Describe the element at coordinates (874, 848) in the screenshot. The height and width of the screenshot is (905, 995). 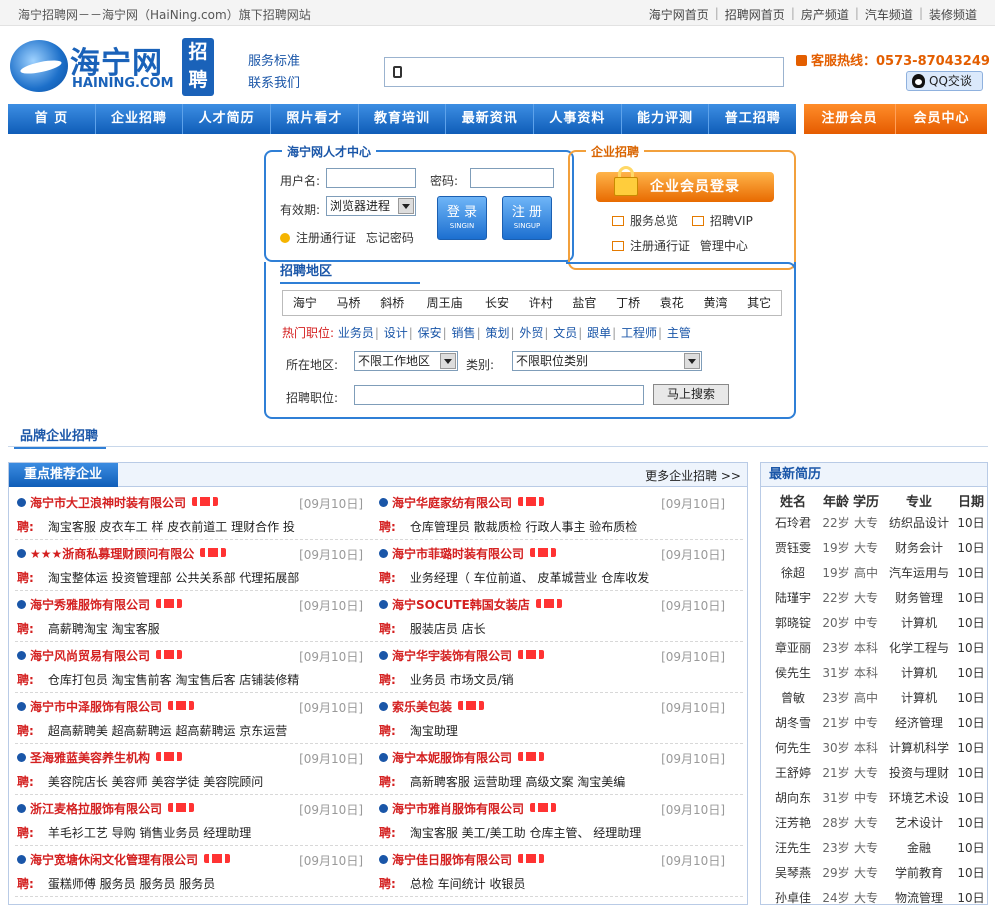
I see `resume-row: 汪先生 23岁 大专 金融 10日` at that location.